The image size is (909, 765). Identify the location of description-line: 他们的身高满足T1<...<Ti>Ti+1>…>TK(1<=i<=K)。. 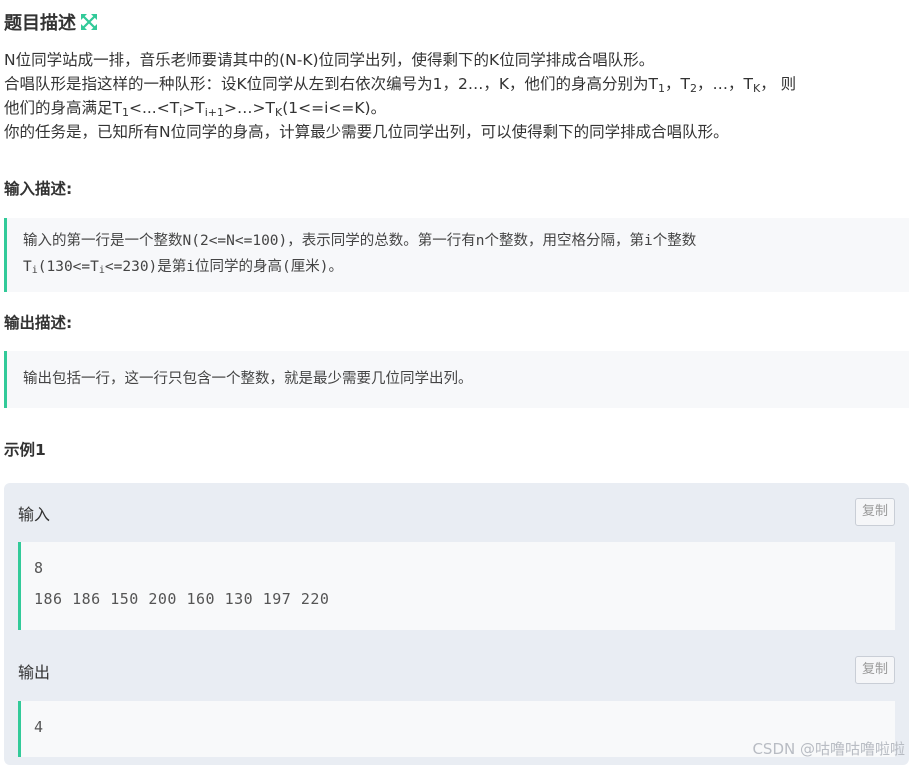
(195, 109).